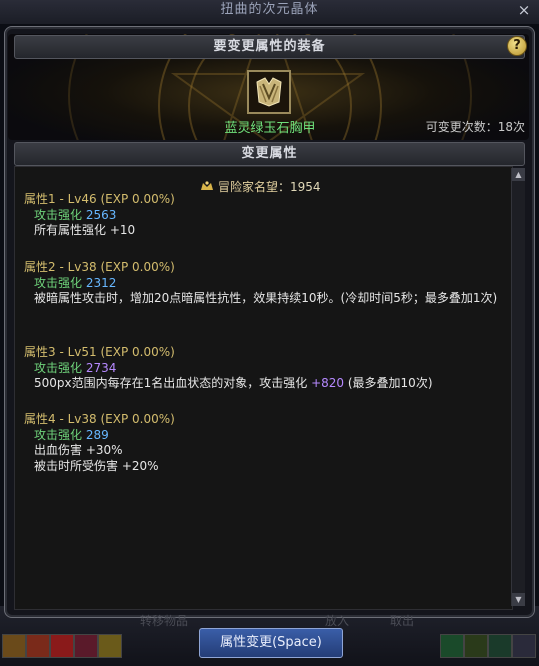  What do you see at coordinates (101, 282) in the screenshot?
I see `attack-value: 2312` at bounding box center [101, 282].